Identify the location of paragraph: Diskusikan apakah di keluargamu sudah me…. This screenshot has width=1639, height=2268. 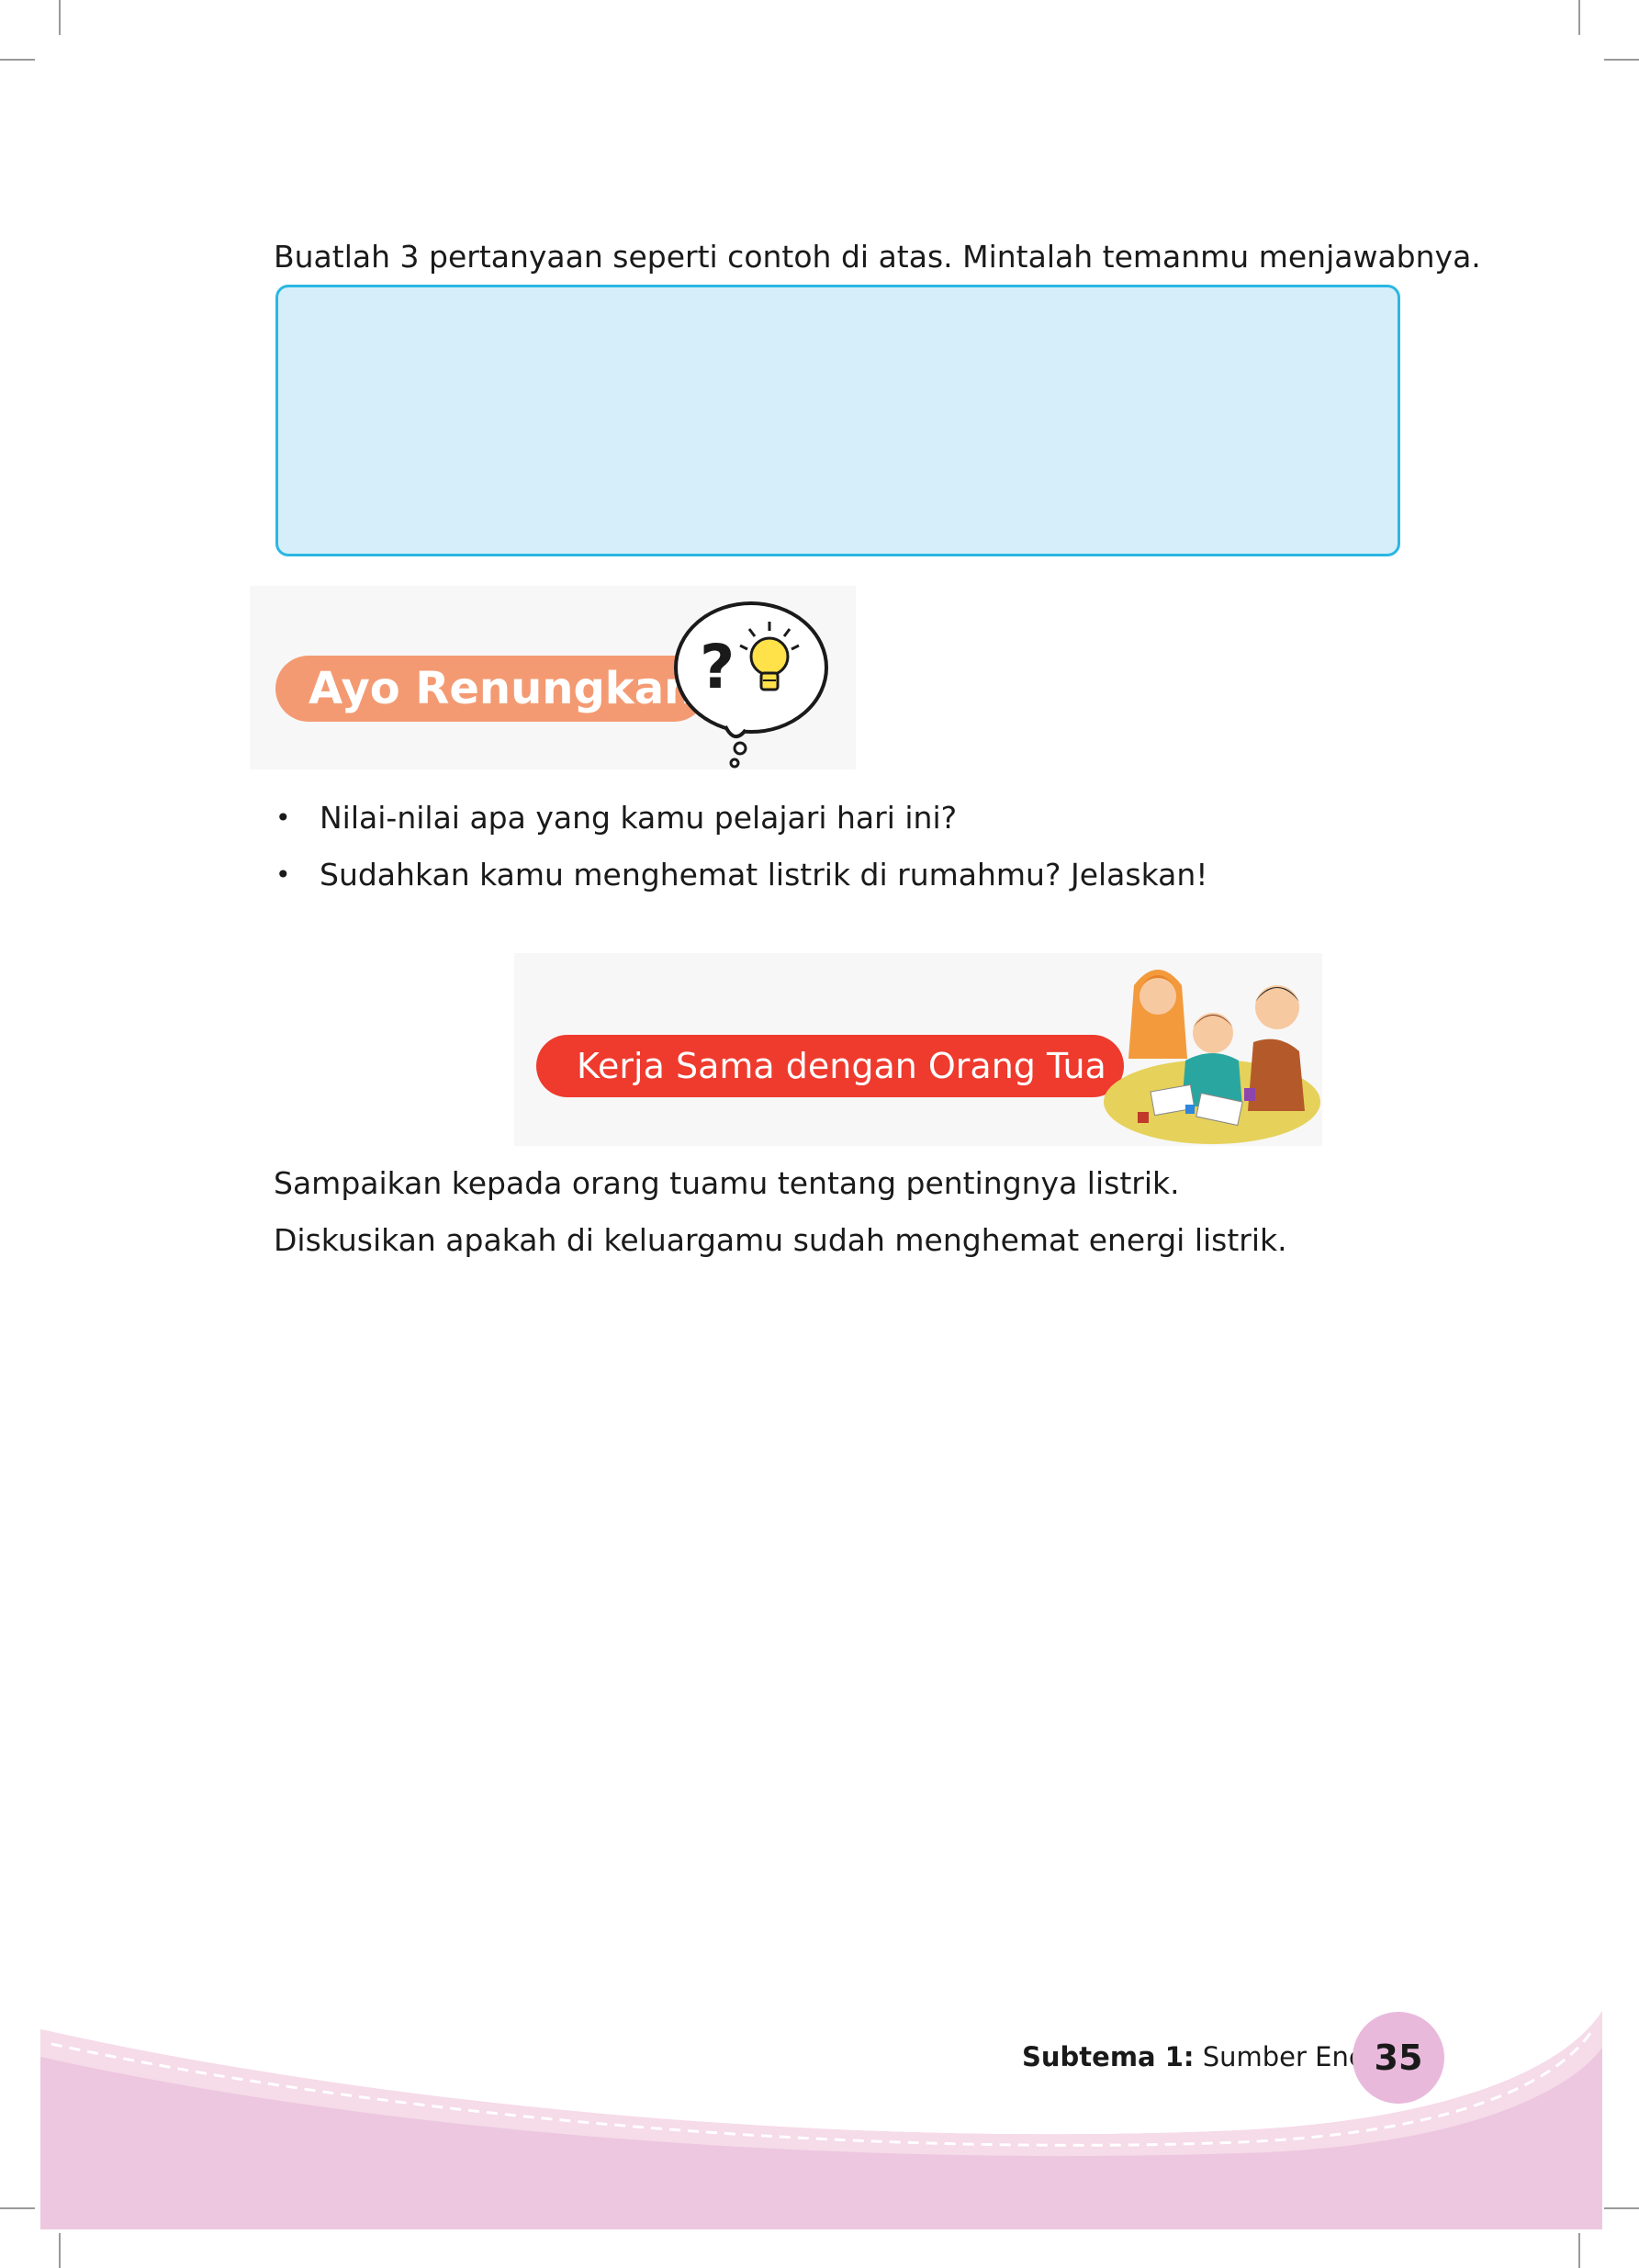
(780, 1240).